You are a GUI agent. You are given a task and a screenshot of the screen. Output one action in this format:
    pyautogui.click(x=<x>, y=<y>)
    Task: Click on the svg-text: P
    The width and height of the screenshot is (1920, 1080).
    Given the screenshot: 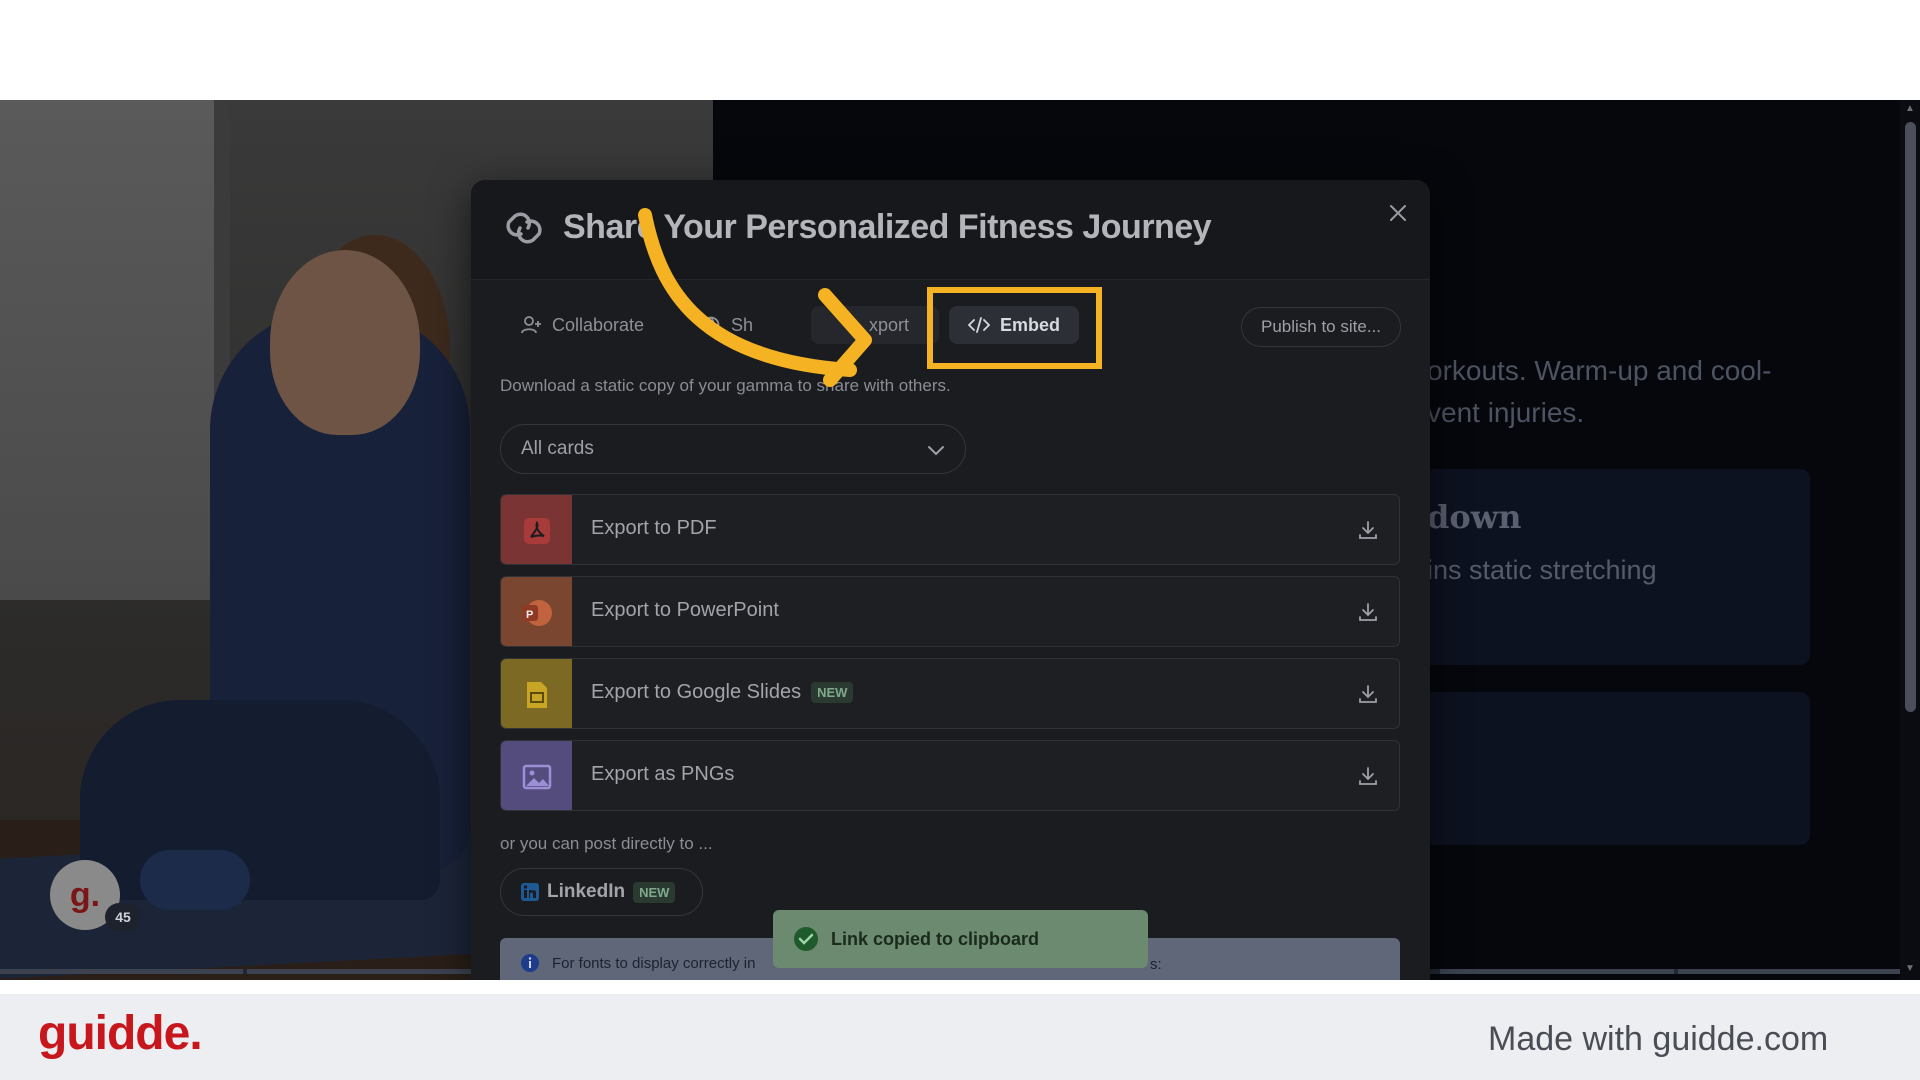 What is the action you would take?
    pyautogui.click(x=529, y=615)
    